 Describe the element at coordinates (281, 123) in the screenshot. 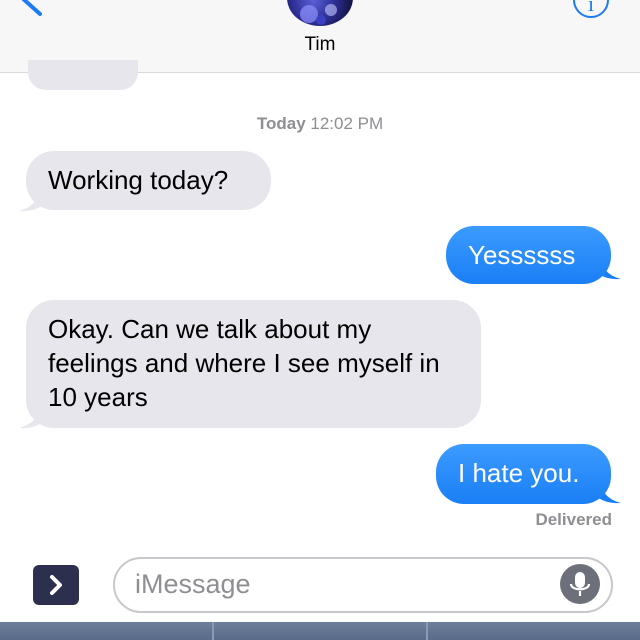

I see `timestamp-day: Today` at that location.